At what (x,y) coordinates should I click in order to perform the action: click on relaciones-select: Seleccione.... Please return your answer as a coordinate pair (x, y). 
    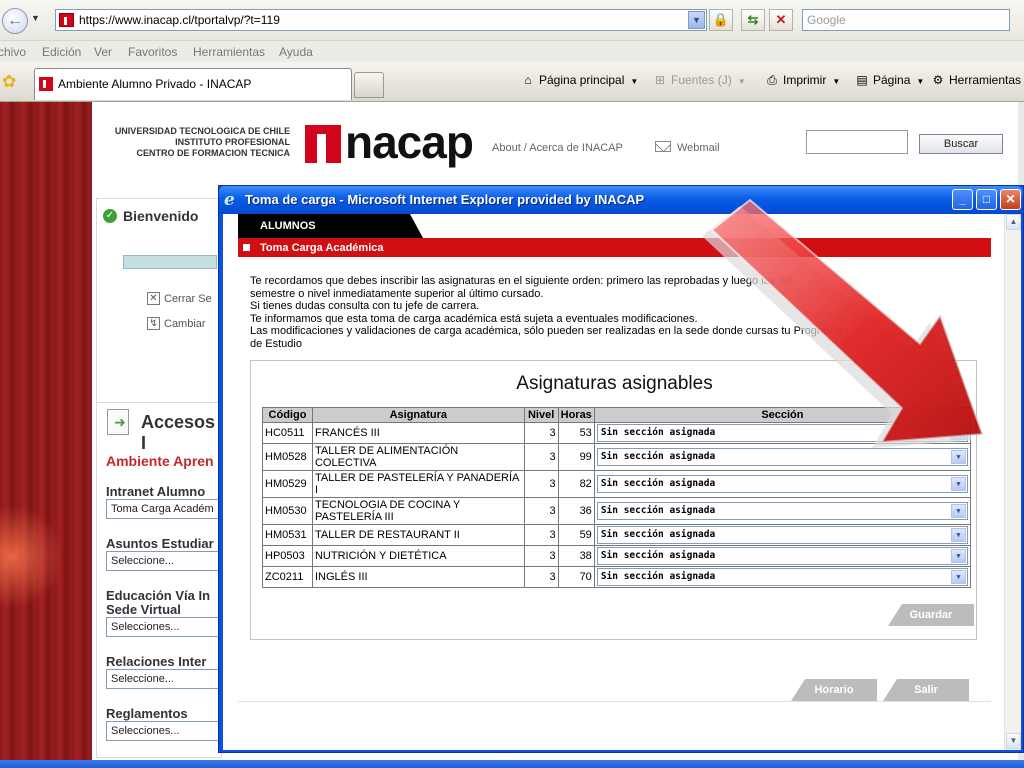
    Looking at the image, I should click on (165, 679).